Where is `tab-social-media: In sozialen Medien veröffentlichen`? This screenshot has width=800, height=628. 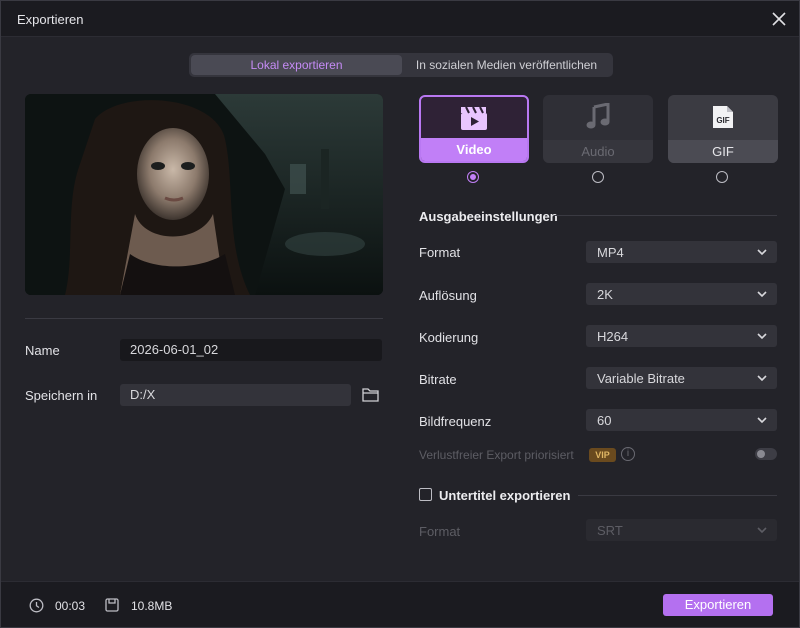 tab-social-media: In sozialen Medien veröffentlichen is located at coordinates (506, 65).